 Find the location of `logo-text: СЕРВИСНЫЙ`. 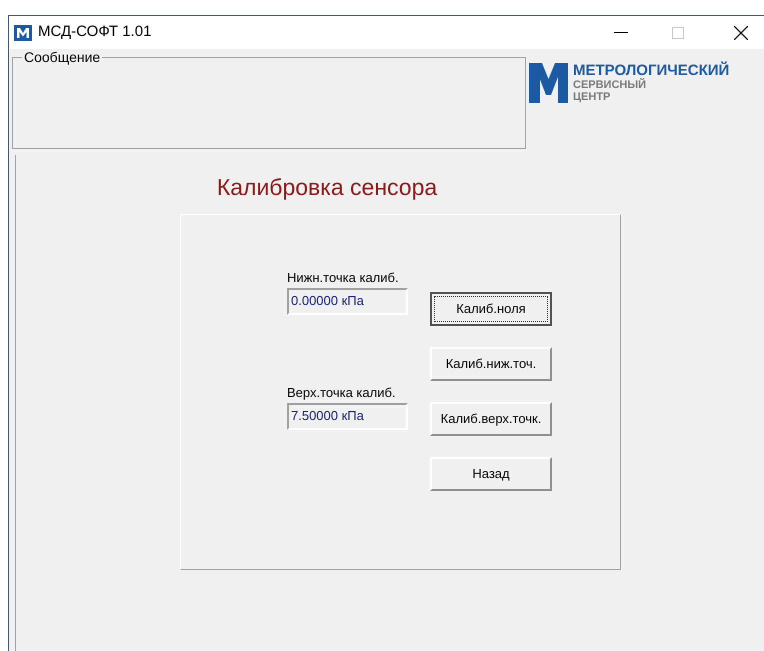

logo-text: СЕРВИСНЫЙ is located at coordinates (610, 85).